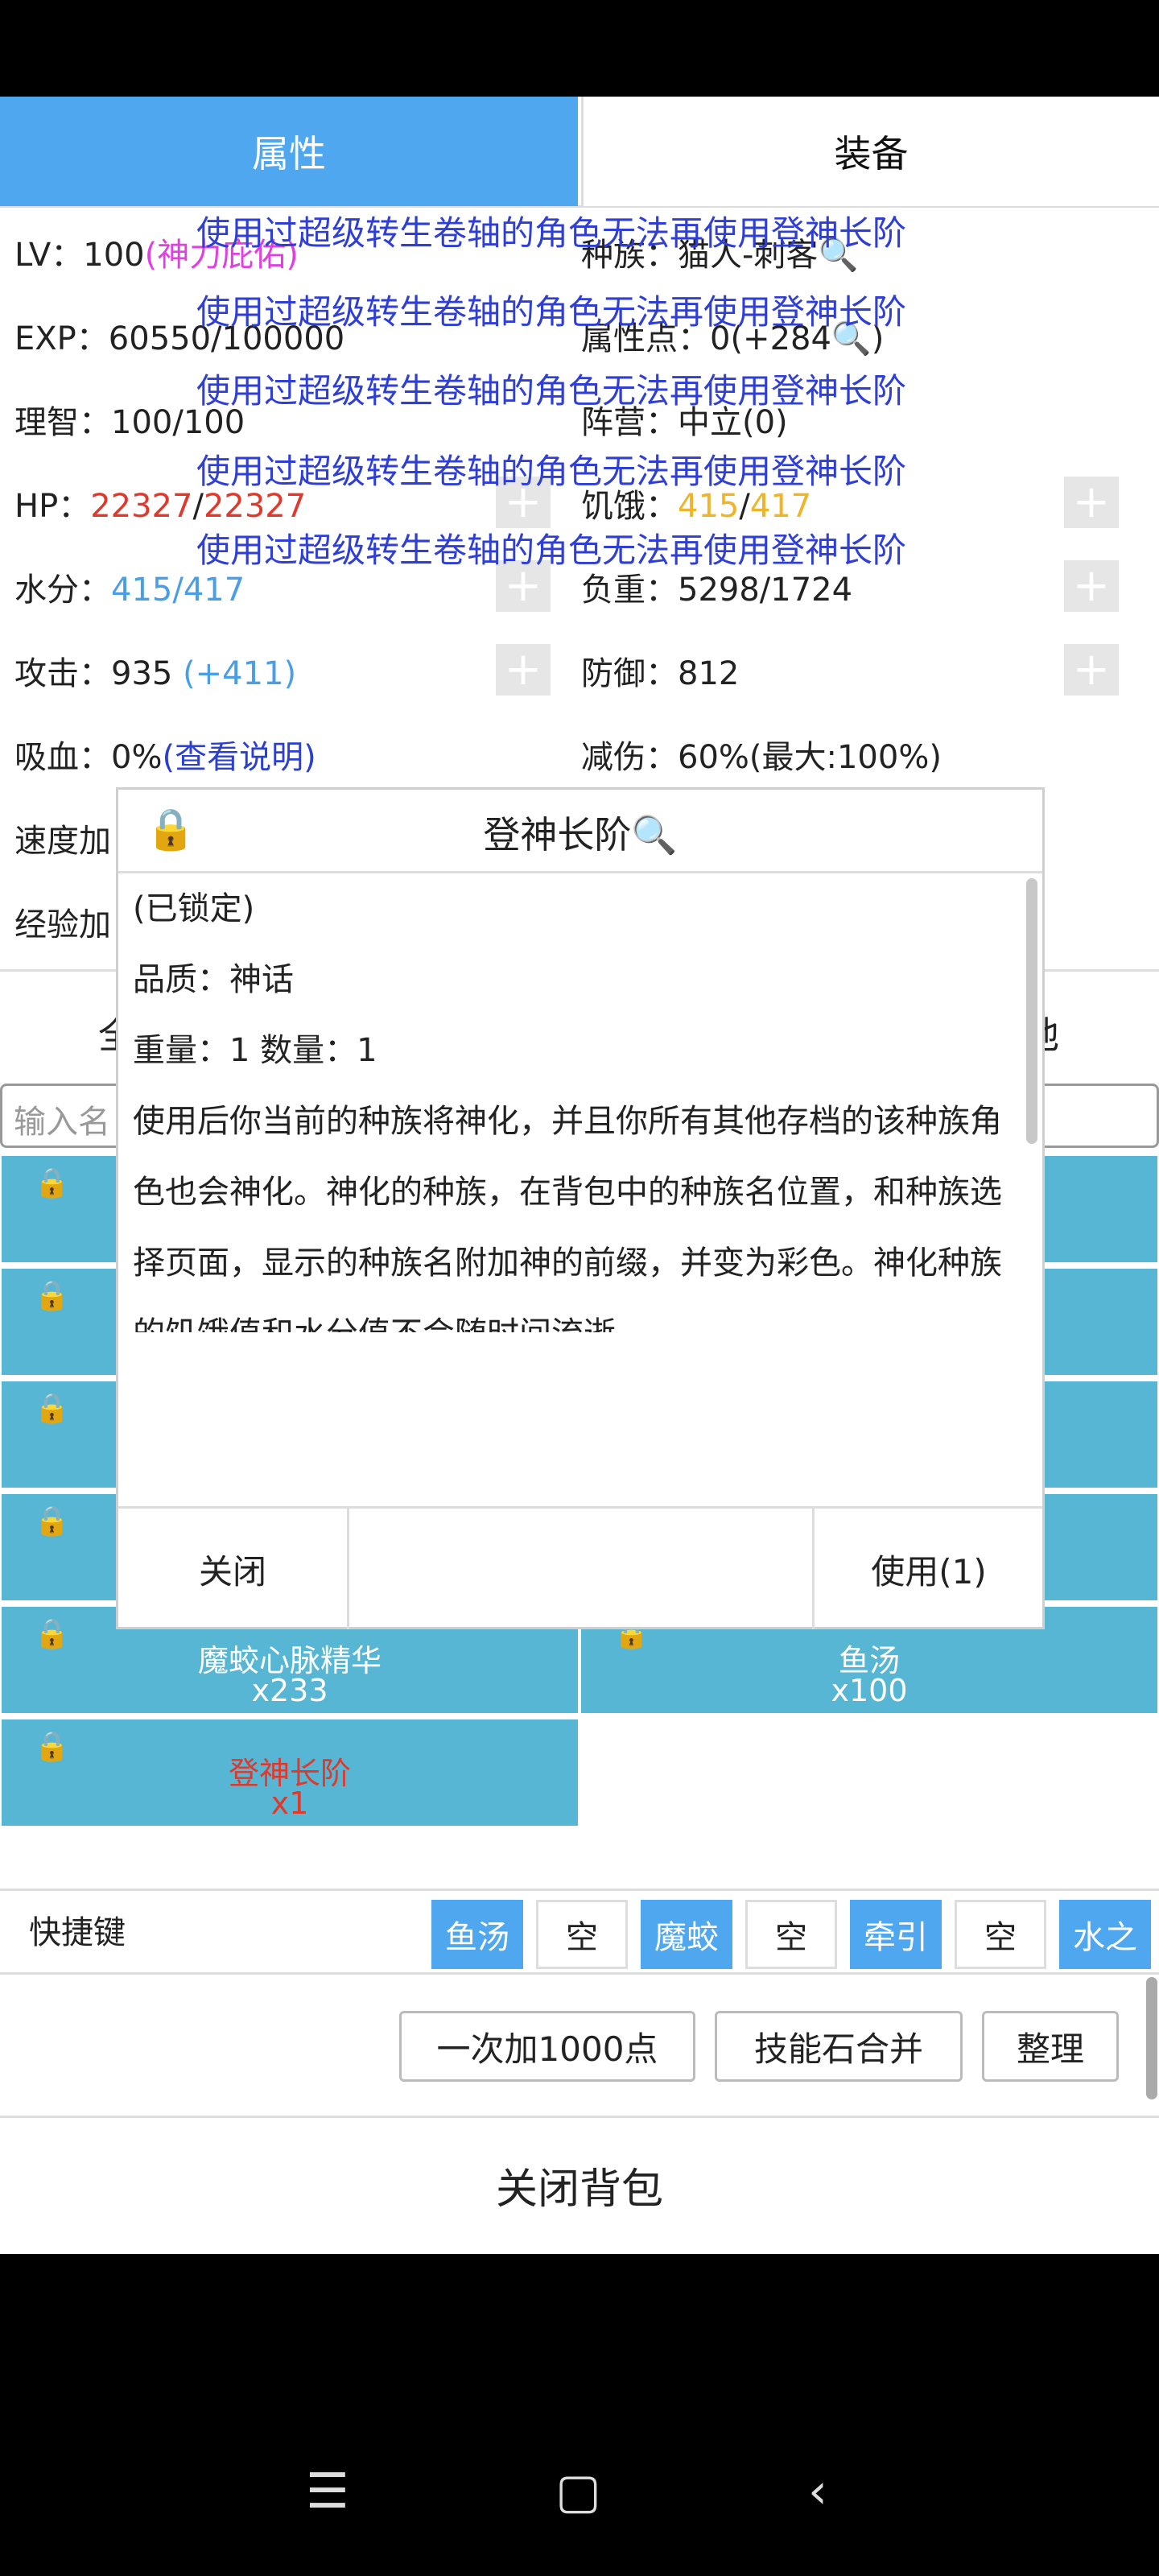 This screenshot has height=2576, width=1159. I want to click on tab-attributes: 属性, so click(289, 151).